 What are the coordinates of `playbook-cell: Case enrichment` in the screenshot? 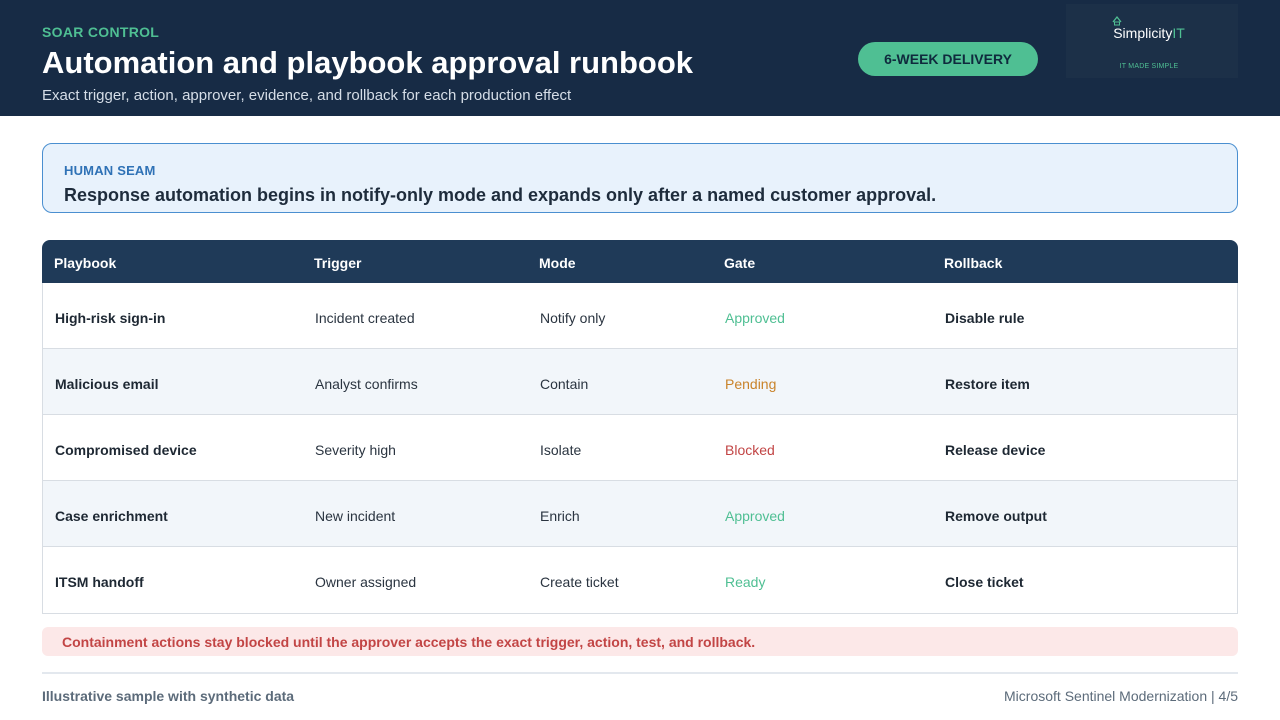 It's located at (111, 516).